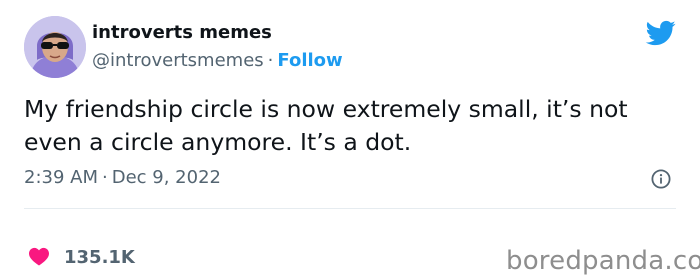 This screenshot has width=700, height=276. I want to click on avatar-image, so click(55, 47).